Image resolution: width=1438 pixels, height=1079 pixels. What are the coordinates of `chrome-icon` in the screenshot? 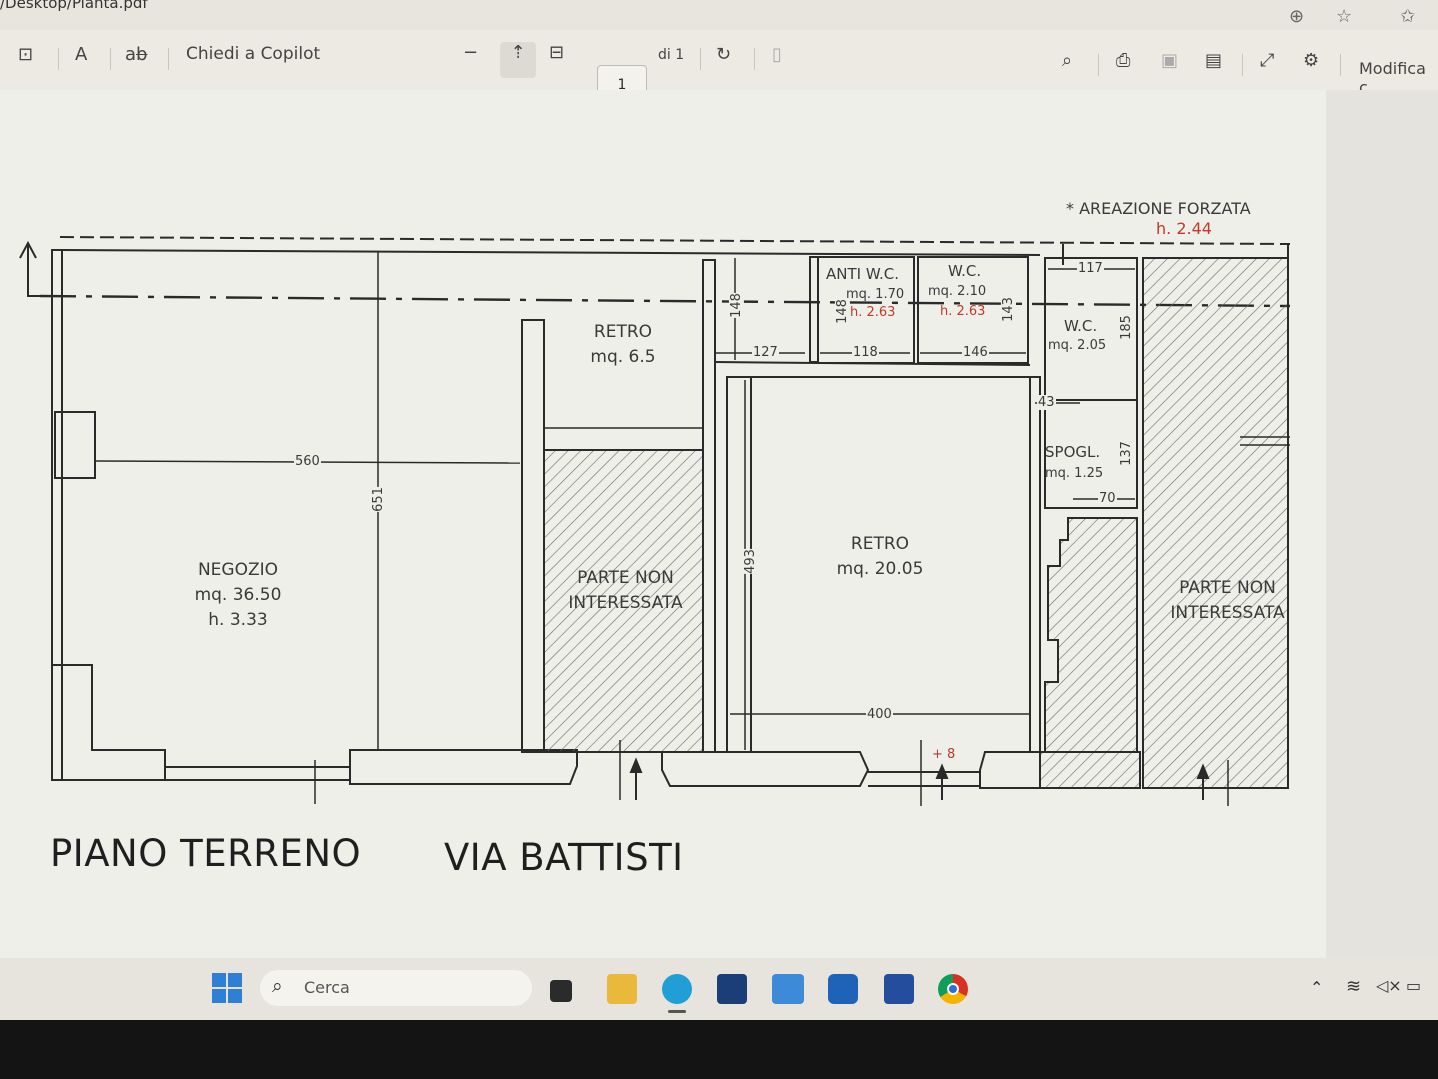 It's located at (953, 989).